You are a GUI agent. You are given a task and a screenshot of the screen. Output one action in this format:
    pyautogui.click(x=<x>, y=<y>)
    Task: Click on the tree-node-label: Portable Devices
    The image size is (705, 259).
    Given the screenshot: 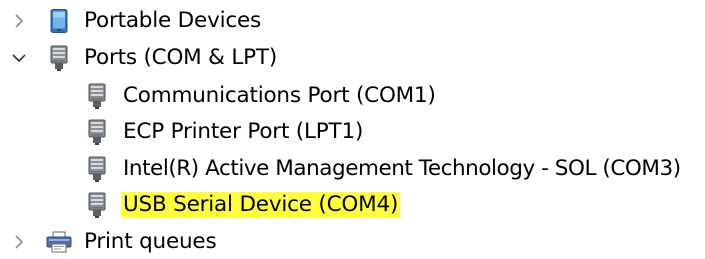 What is the action you would take?
    pyautogui.click(x=173, y=20)
    